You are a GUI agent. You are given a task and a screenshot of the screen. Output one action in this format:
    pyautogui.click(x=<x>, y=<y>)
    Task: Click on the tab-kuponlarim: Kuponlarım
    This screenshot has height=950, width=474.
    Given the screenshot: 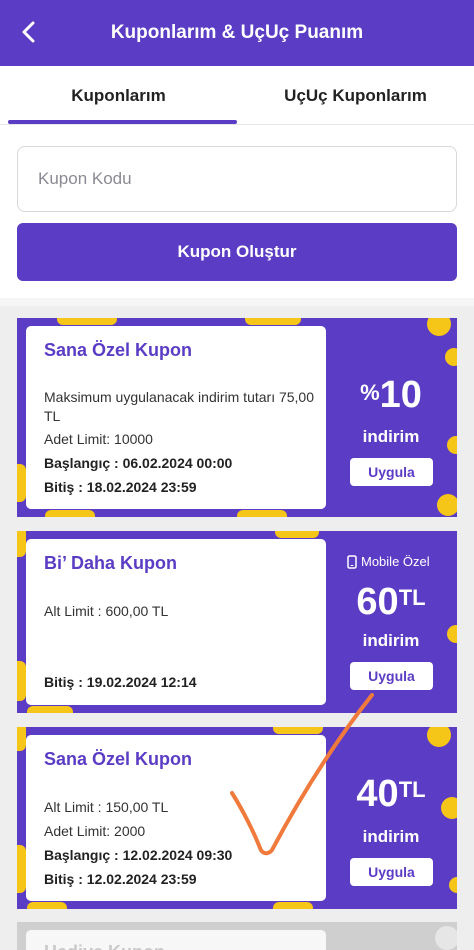 What is the action you would take?
    pyautogui.click(x=118, y=96)
    